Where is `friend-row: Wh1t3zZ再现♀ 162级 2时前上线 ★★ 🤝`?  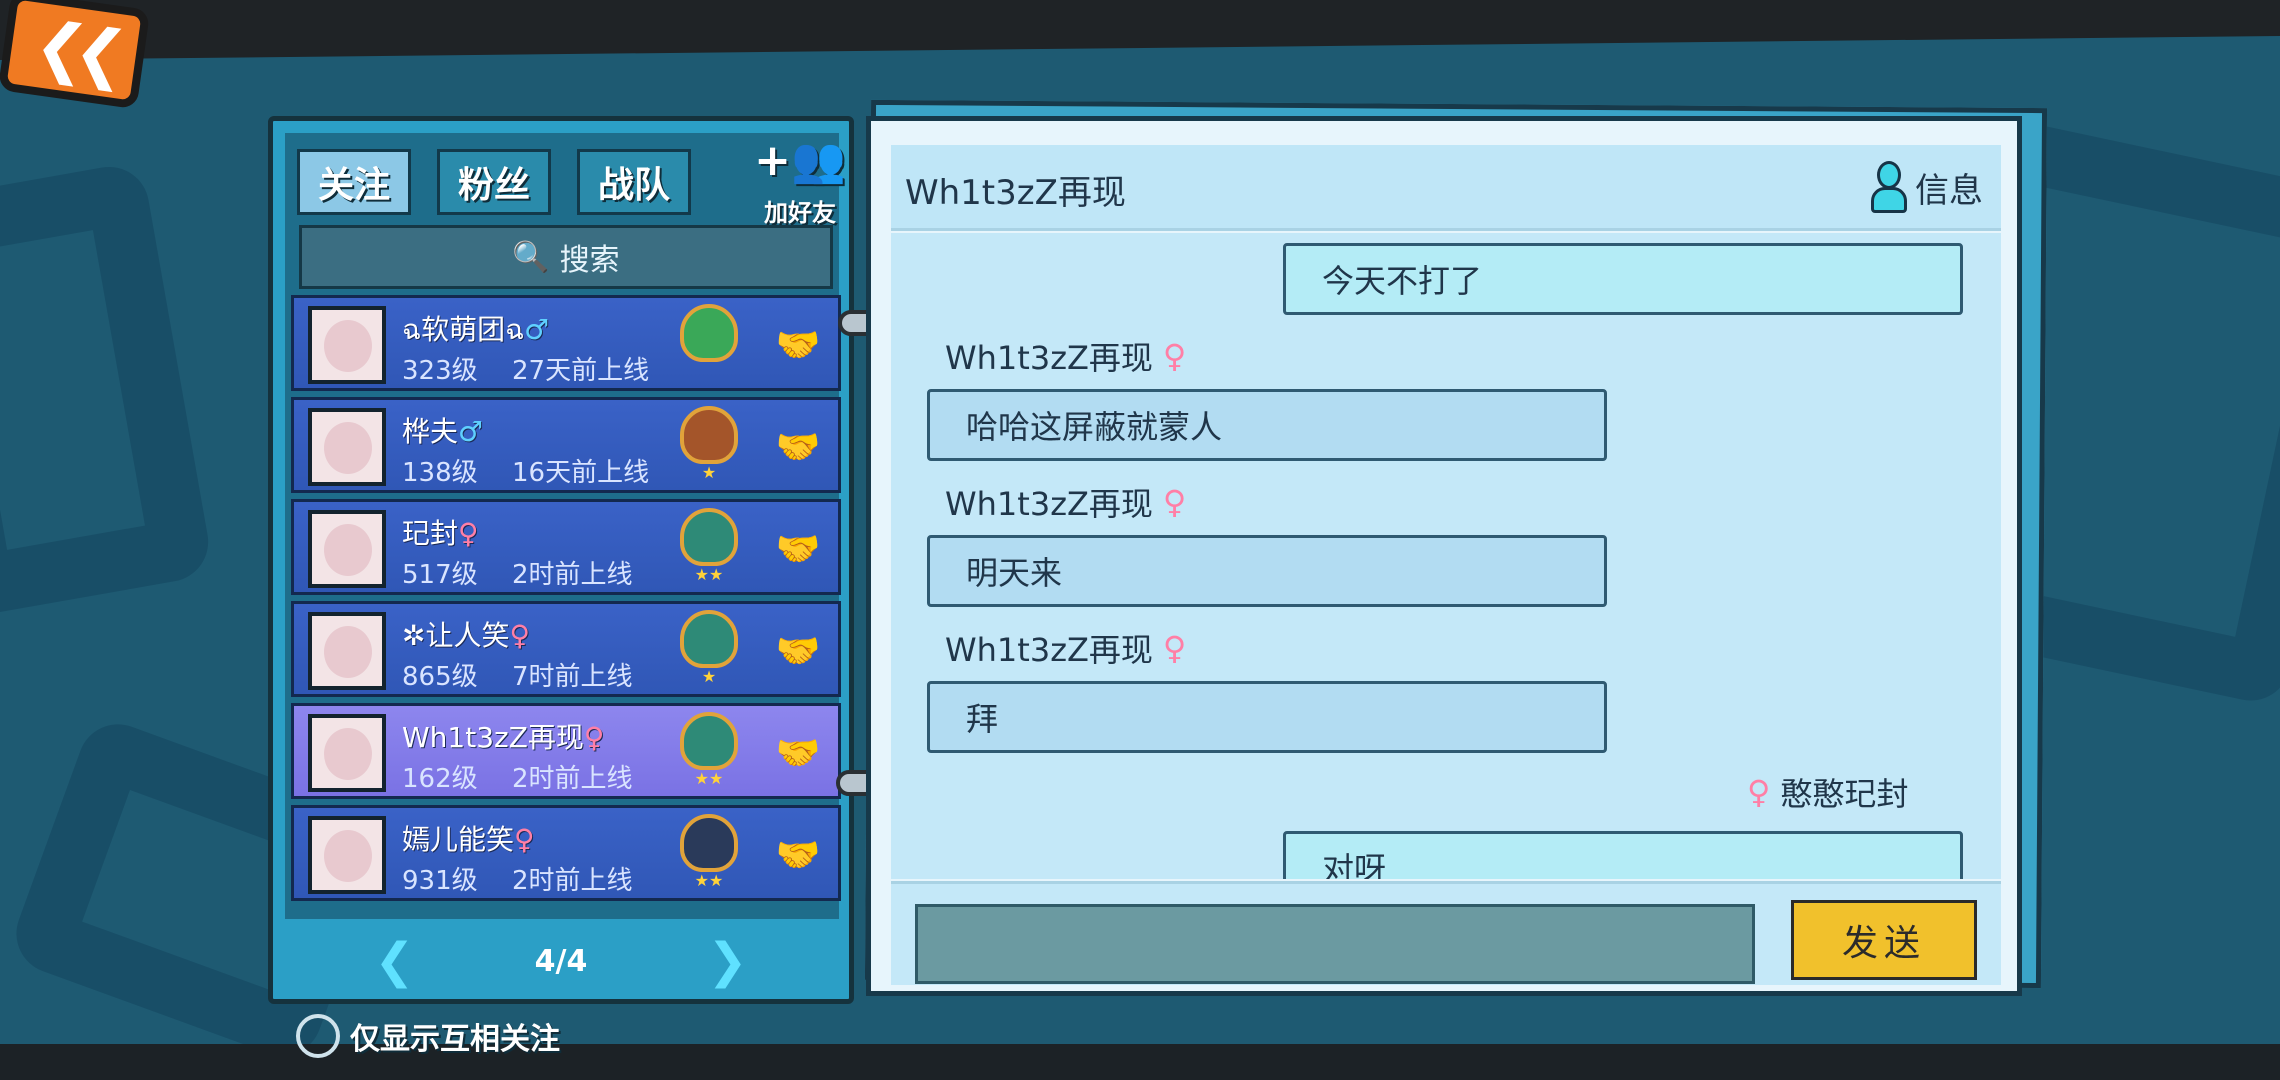
friend-row: Wh1t3zZ再现♀ 162级 2时前上线 ★★ 🤝 is located at coordinates (566, 751).